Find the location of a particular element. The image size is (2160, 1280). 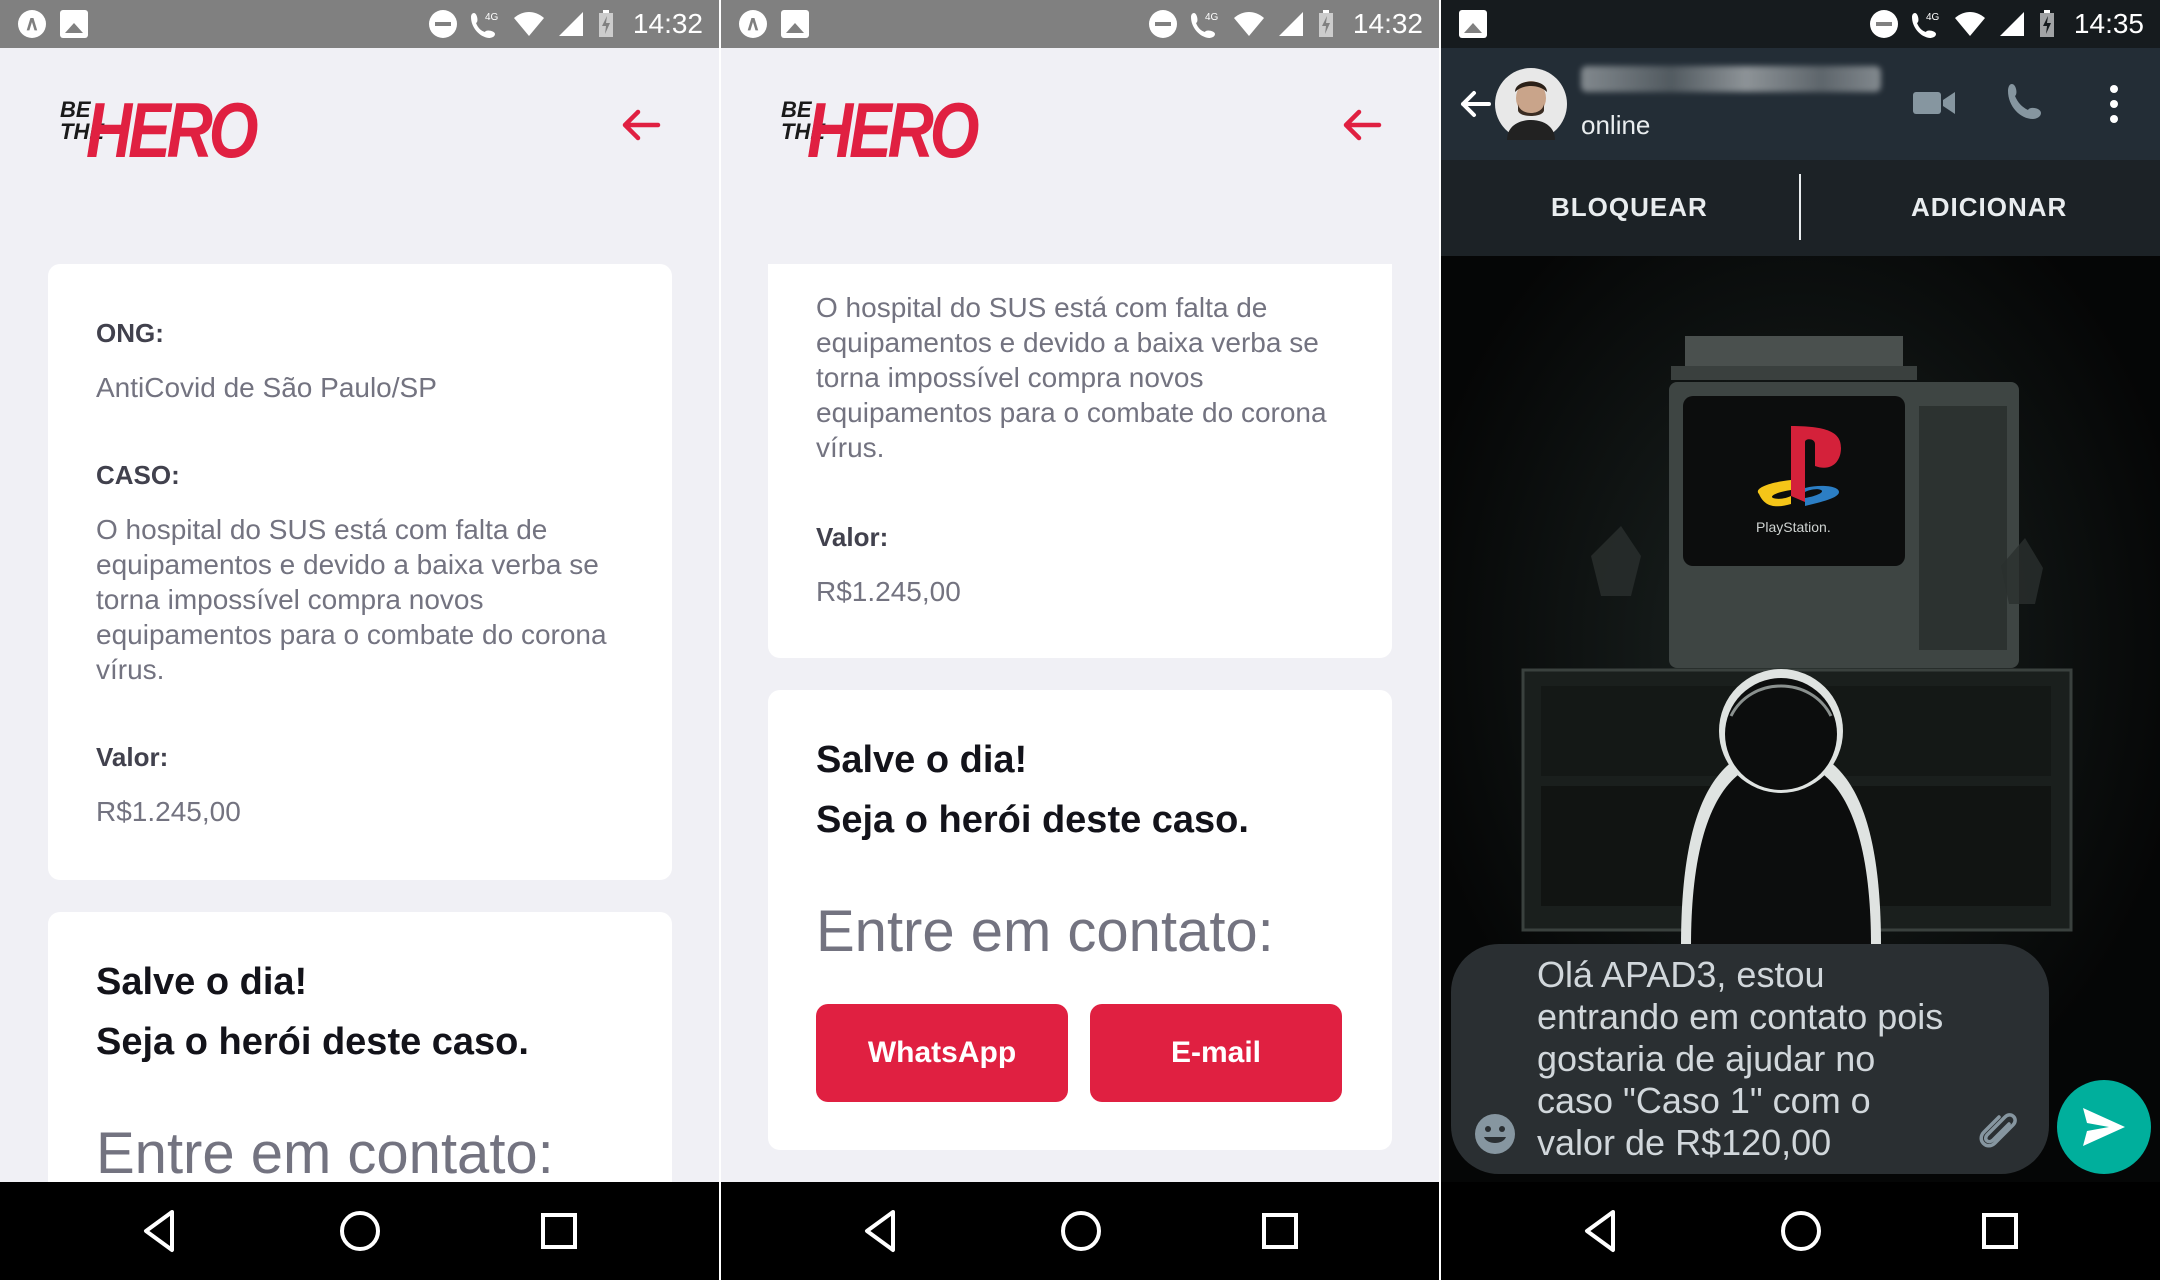

send-button is located at coordinates (2104, 1127).